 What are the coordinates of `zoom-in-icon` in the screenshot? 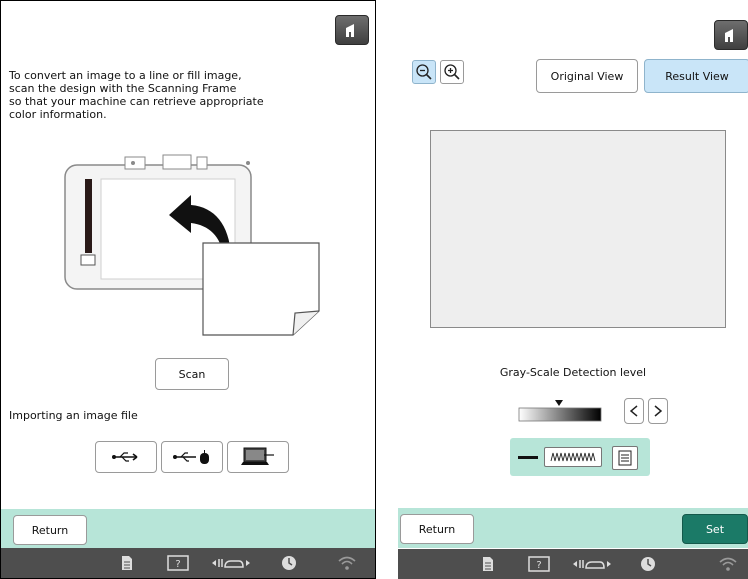 It's located at (452, 72).